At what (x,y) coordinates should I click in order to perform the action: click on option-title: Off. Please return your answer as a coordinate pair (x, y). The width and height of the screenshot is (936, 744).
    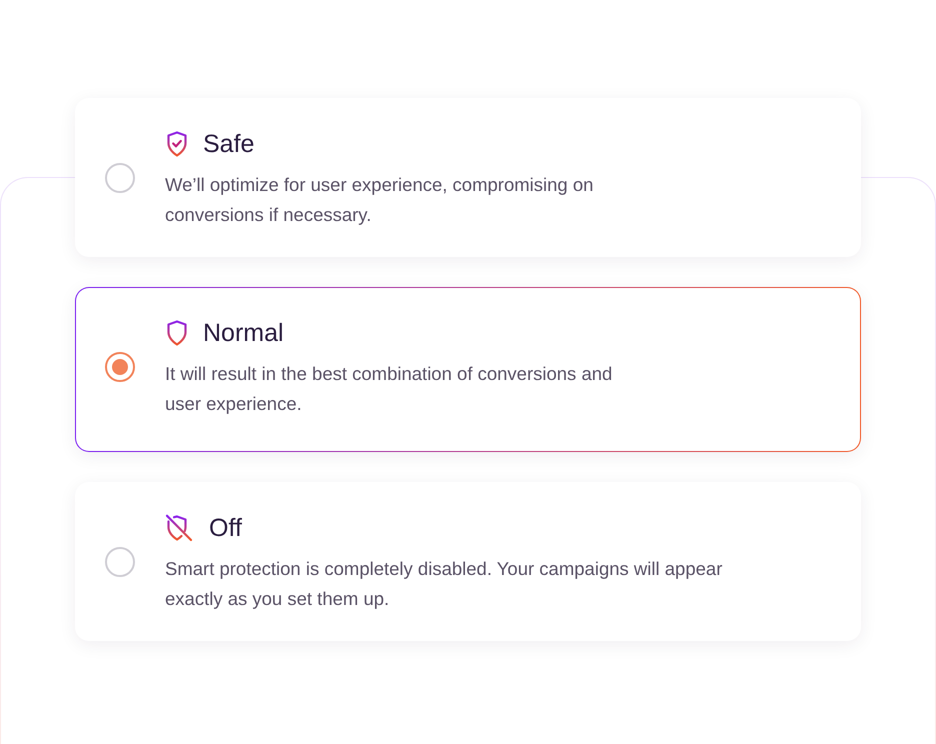
    Looking at the image, I should click on (225, 528).